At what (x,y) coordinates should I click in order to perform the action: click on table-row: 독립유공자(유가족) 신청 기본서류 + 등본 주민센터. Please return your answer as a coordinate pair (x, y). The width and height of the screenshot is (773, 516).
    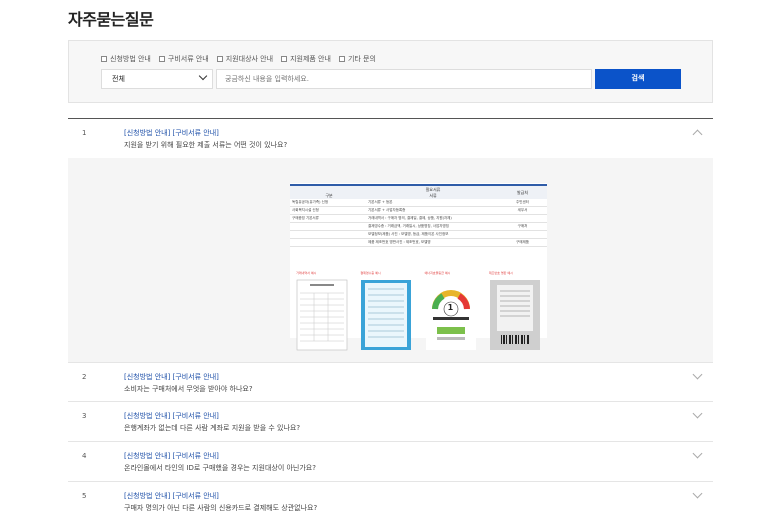
    Looking at the image, I should click on (418, 203).